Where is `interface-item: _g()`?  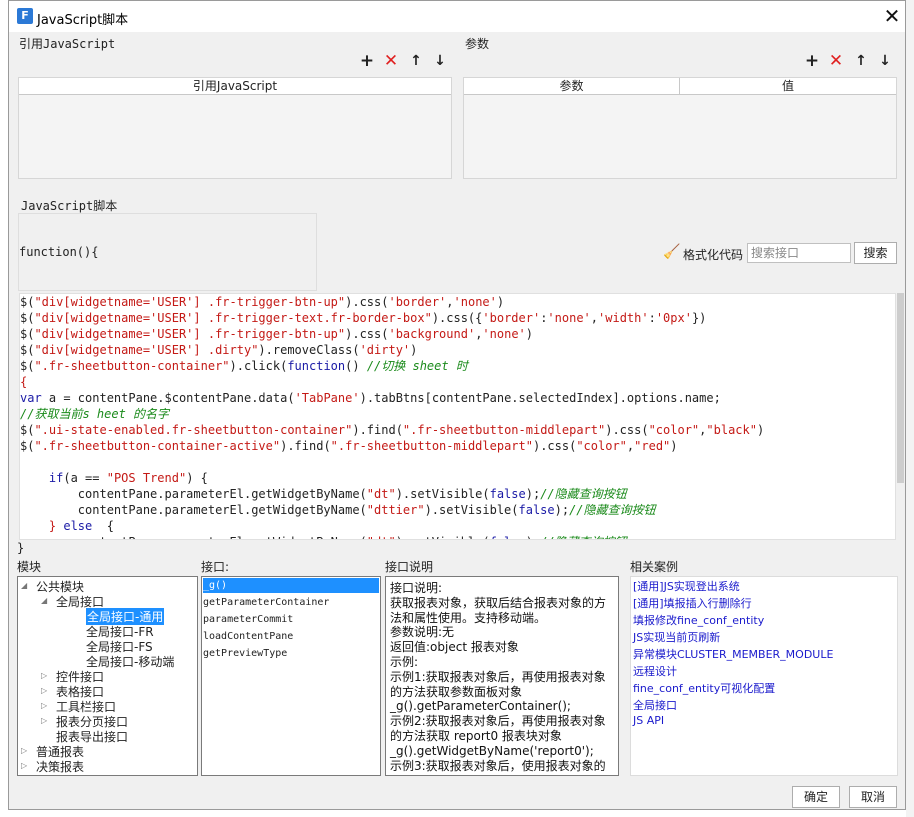 interface-item: _g() is located at coordinates (291, 585).